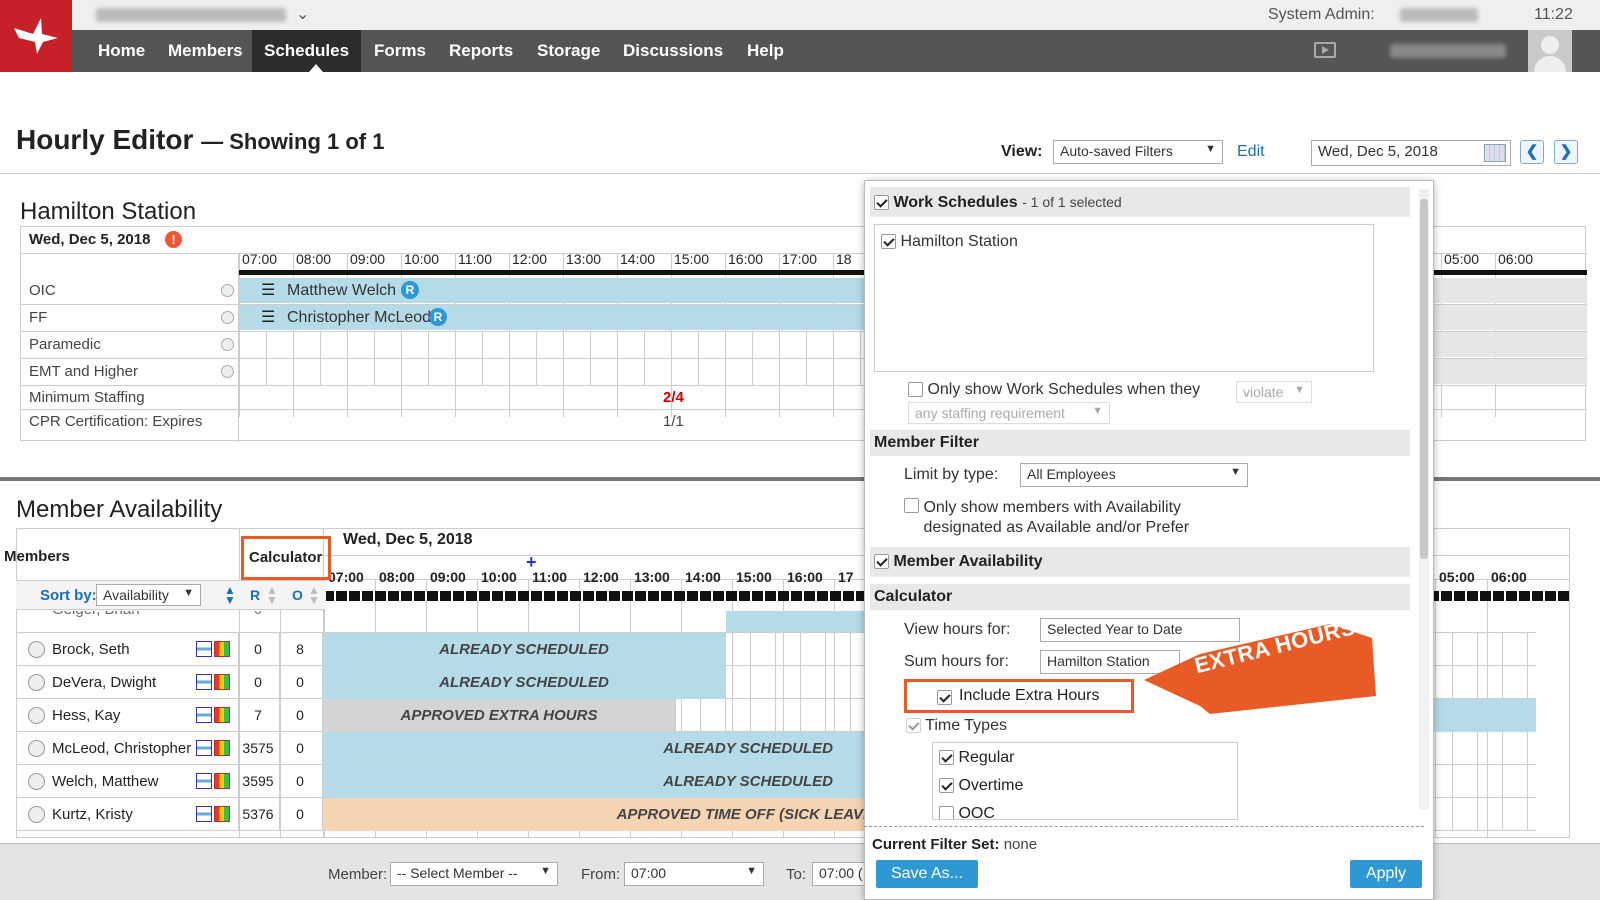 This screenshot has width=1600, height=900. I want to click on cpr-certification-value: 1/1, so click(673, 421).